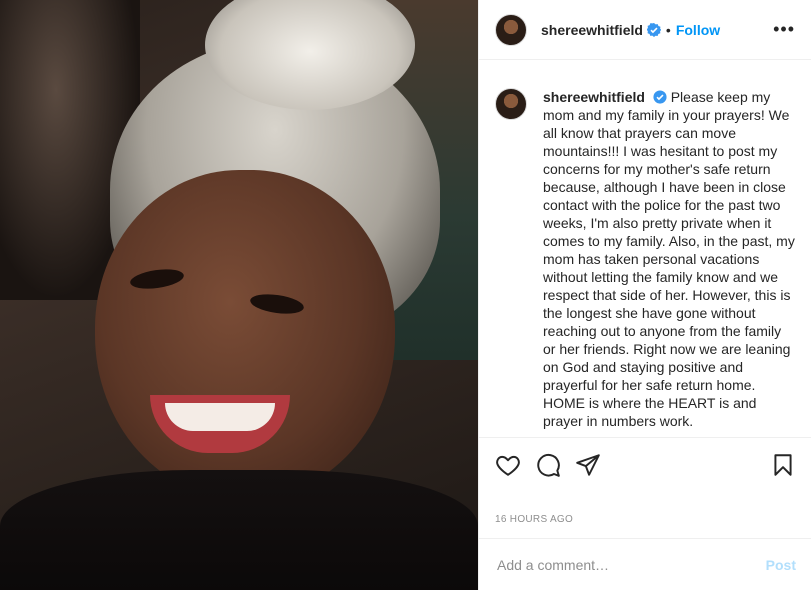 The height and width of the screenshot is (590, 811). Describe the element at coordinates (239, 530) in the screenshot. I see `photo-clothing` at that location.